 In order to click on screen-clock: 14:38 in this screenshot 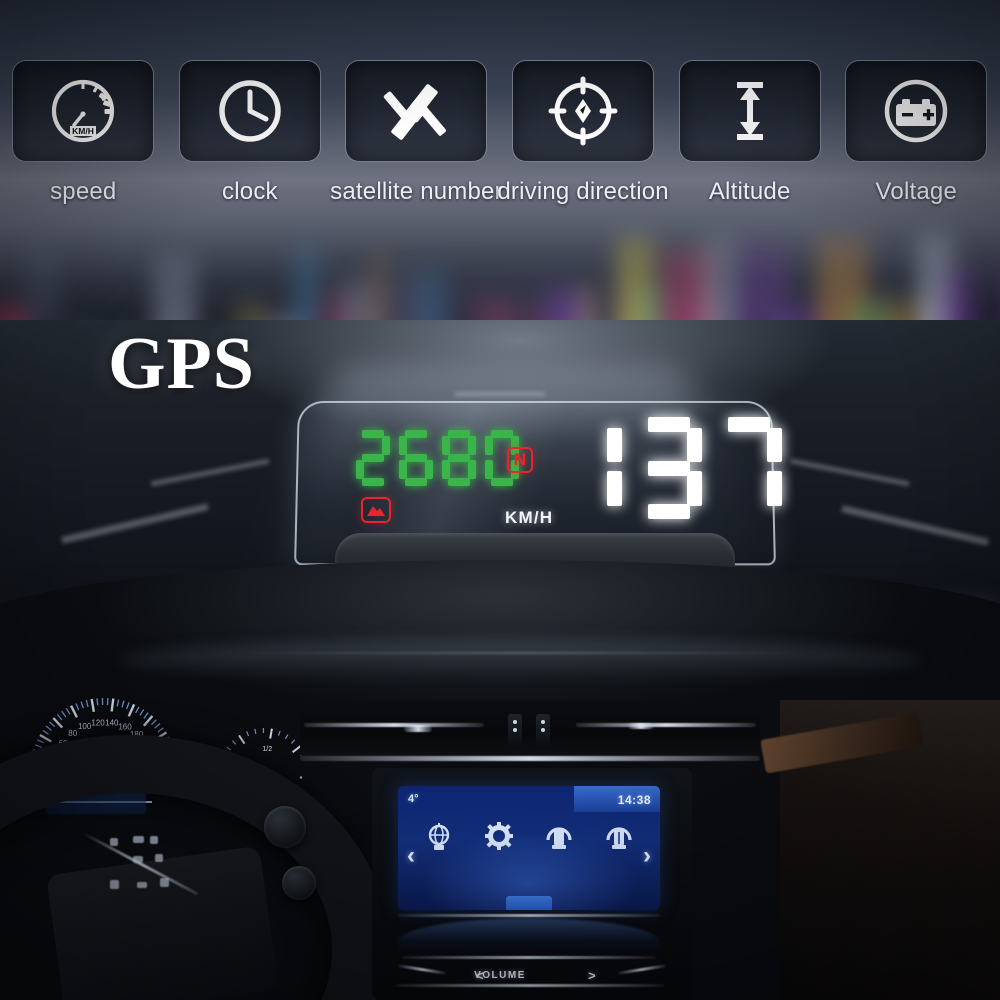, I will do `click(634, 800)`.